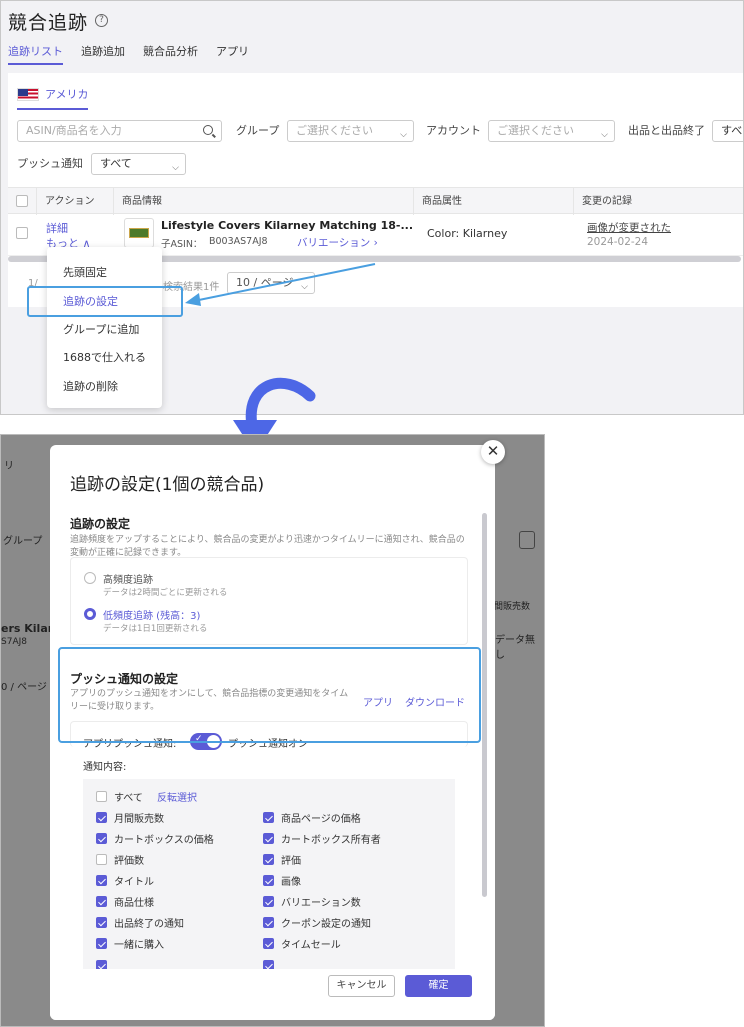  Describe the element at coordinates (291, 882) in the screenshot. I see `notify-label: 画像` at that location.